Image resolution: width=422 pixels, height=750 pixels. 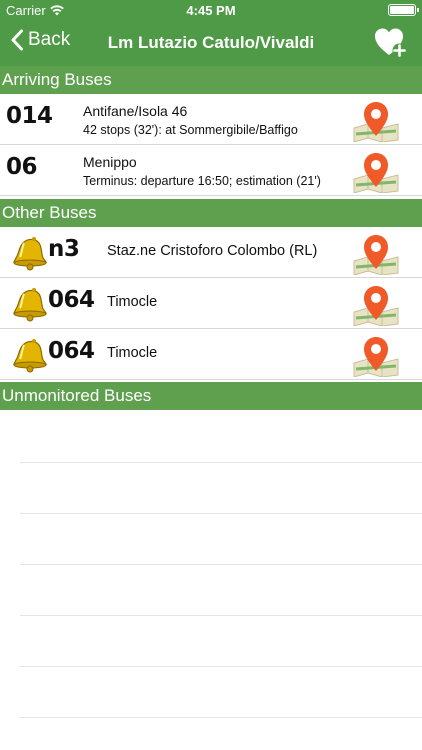 I want to click on back-chevron-icon, so click(x=17, y=40).